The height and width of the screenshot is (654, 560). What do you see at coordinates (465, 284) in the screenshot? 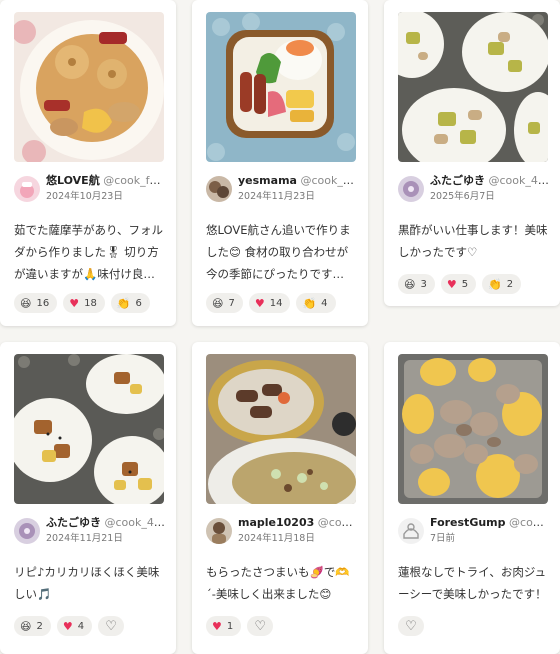
I see `reaction-count: 5` at bounding box center [465, 284].